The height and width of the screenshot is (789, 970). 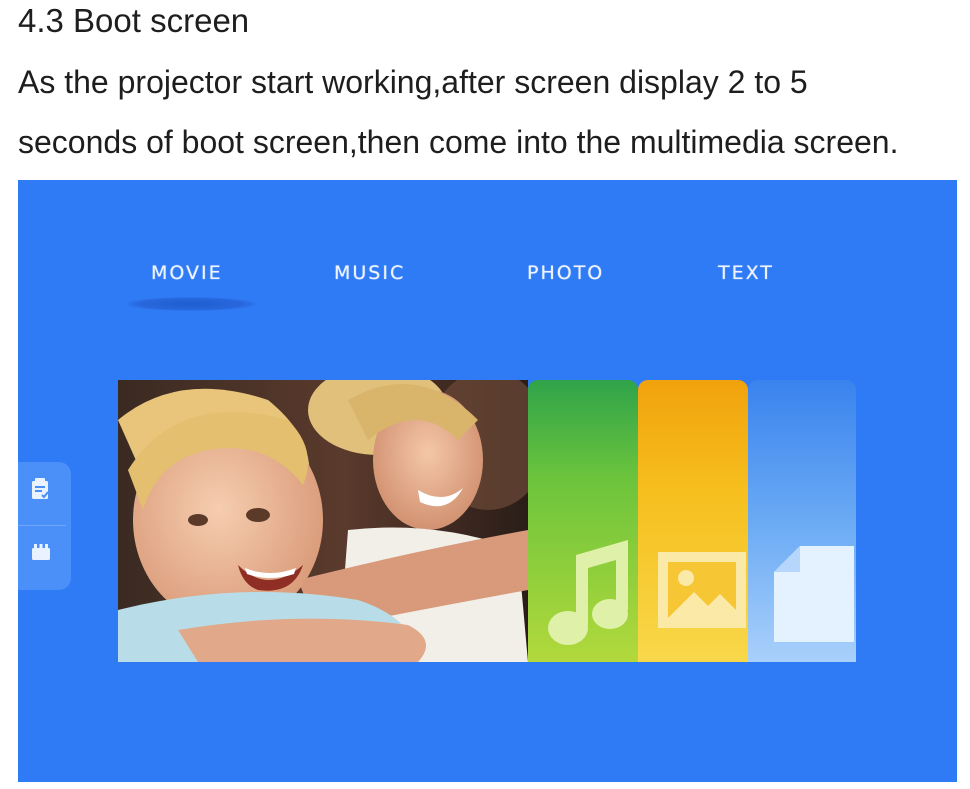 What do you see at coordinates (369, 273) in the screenshot?
I see `tab-music: MUSIC` at bounding box center [369, 273].